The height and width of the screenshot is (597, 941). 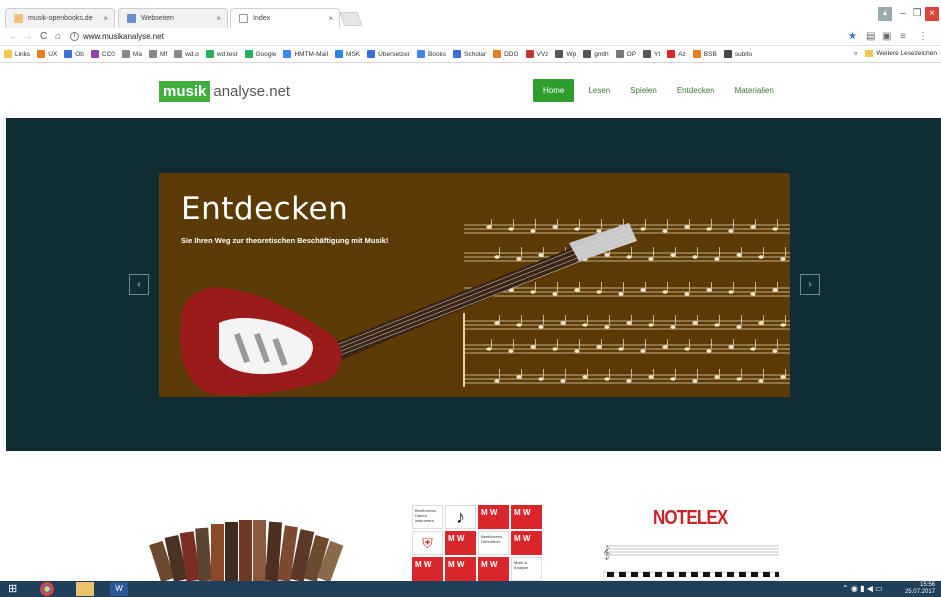 I want to click on bookmark-label: VVz, so click(x=542, y=54).